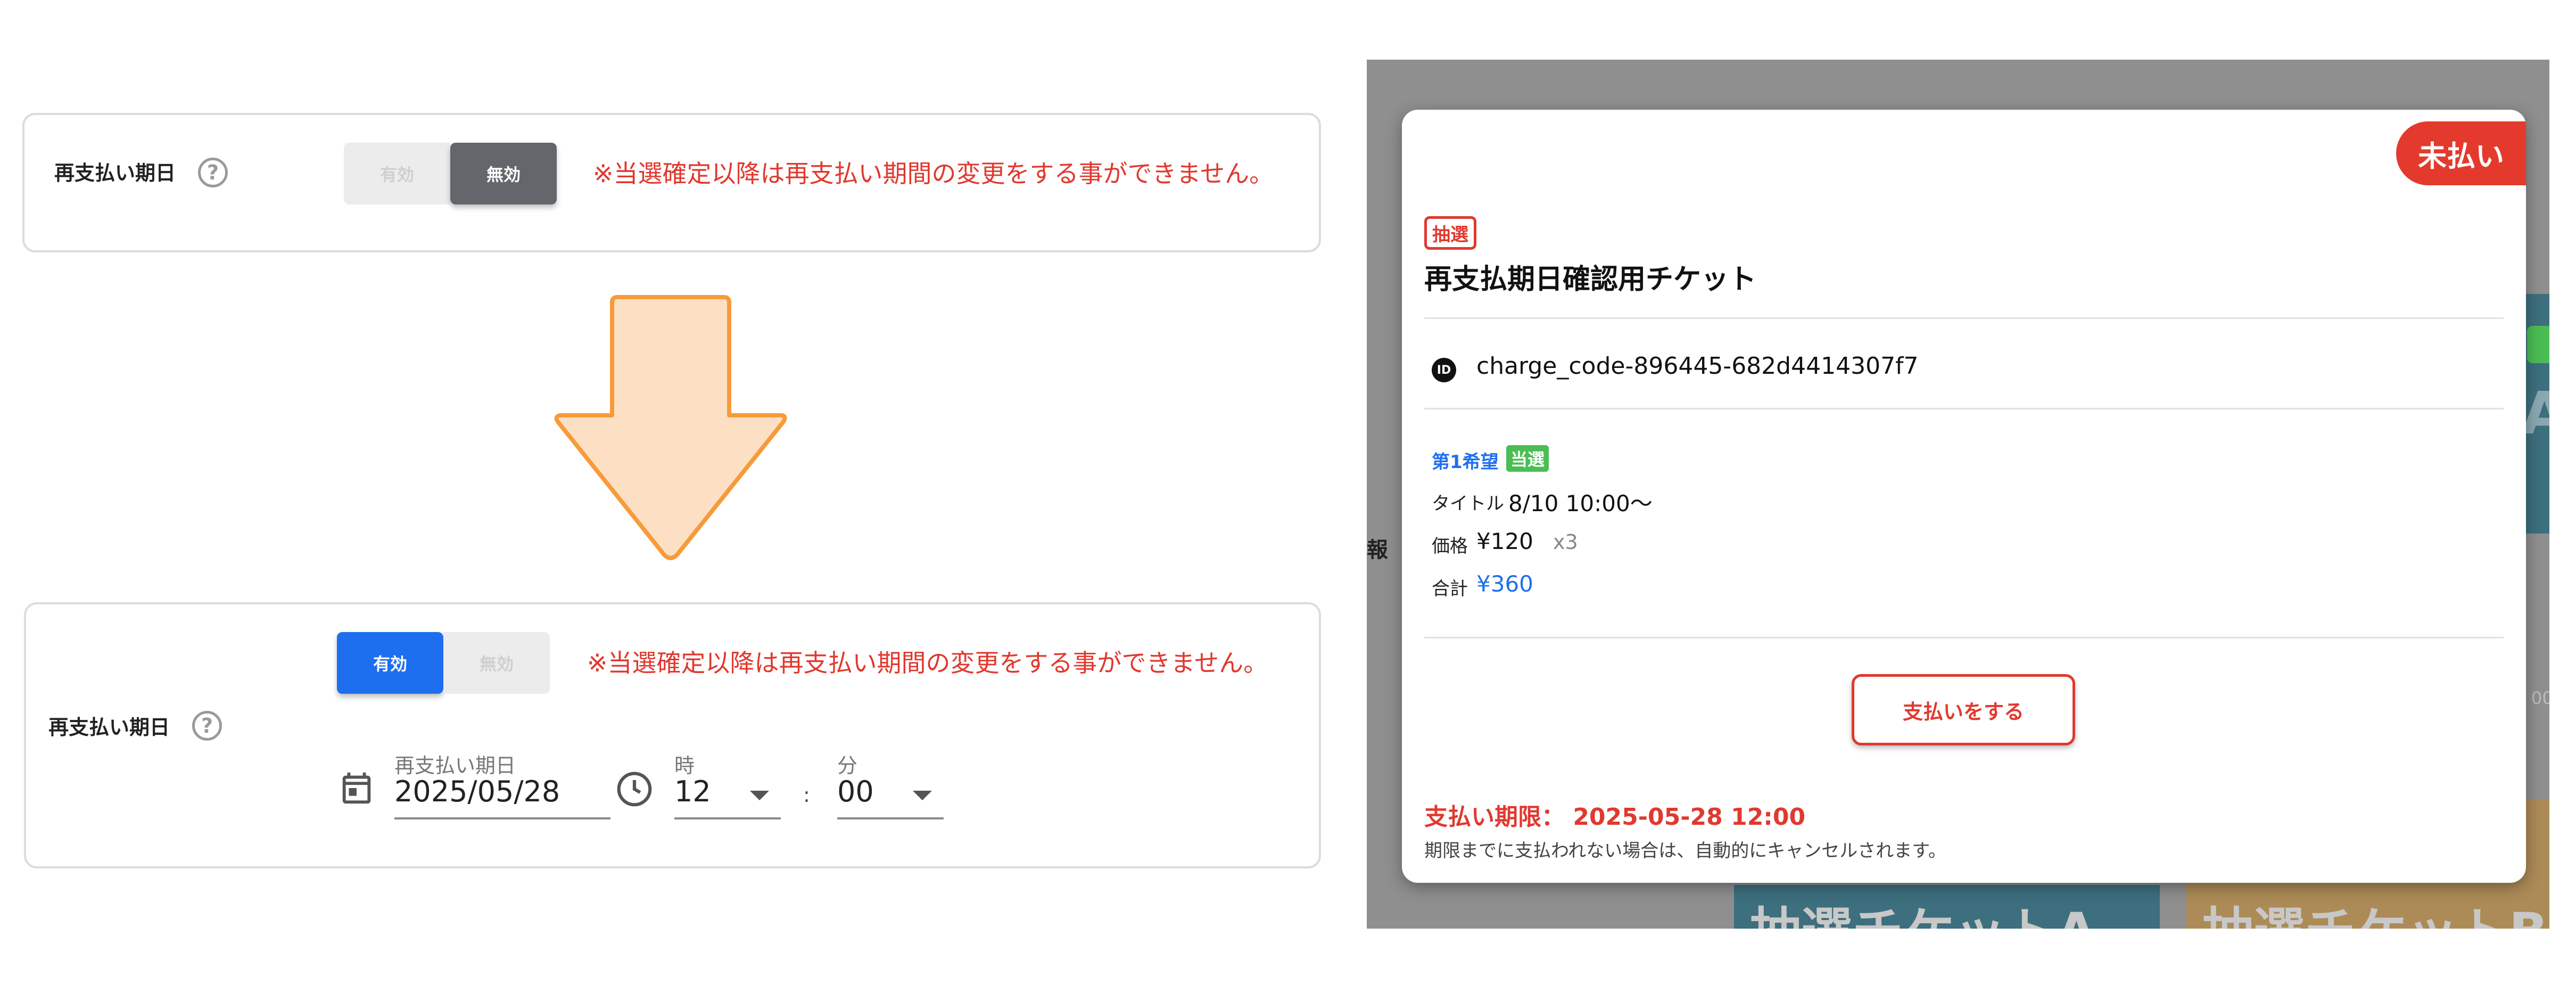 The width and height of the screenshot is (2576, 984). What do you see at coordinates (1590, 280) in the screenshot?
I see `ticket-title: 再支払期日確認用チケット` at bounding box center [1590, 280].